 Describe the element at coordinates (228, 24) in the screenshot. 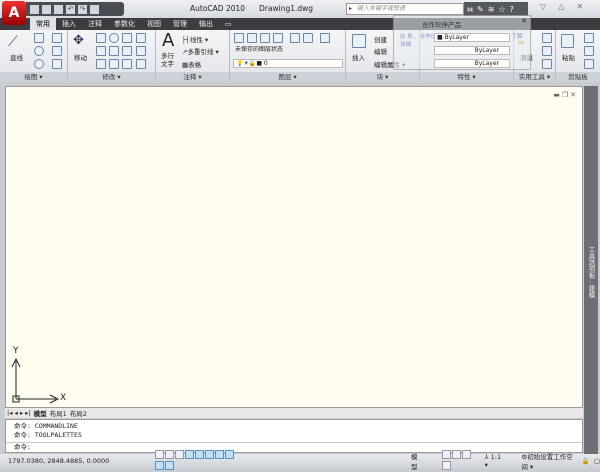

I see `ribbon-minimize-button: ▭` at that location.